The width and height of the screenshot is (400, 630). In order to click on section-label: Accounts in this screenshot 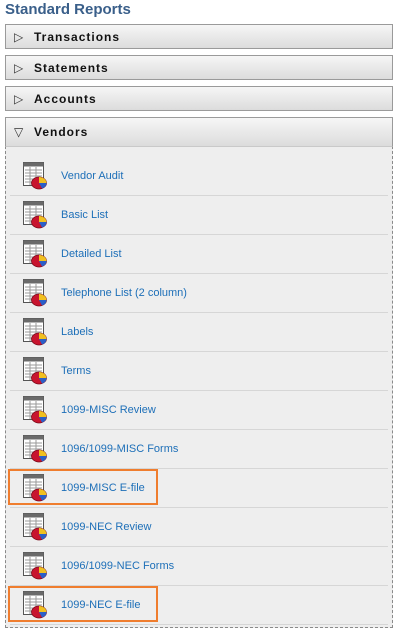, I will do `click(65, 98)`.